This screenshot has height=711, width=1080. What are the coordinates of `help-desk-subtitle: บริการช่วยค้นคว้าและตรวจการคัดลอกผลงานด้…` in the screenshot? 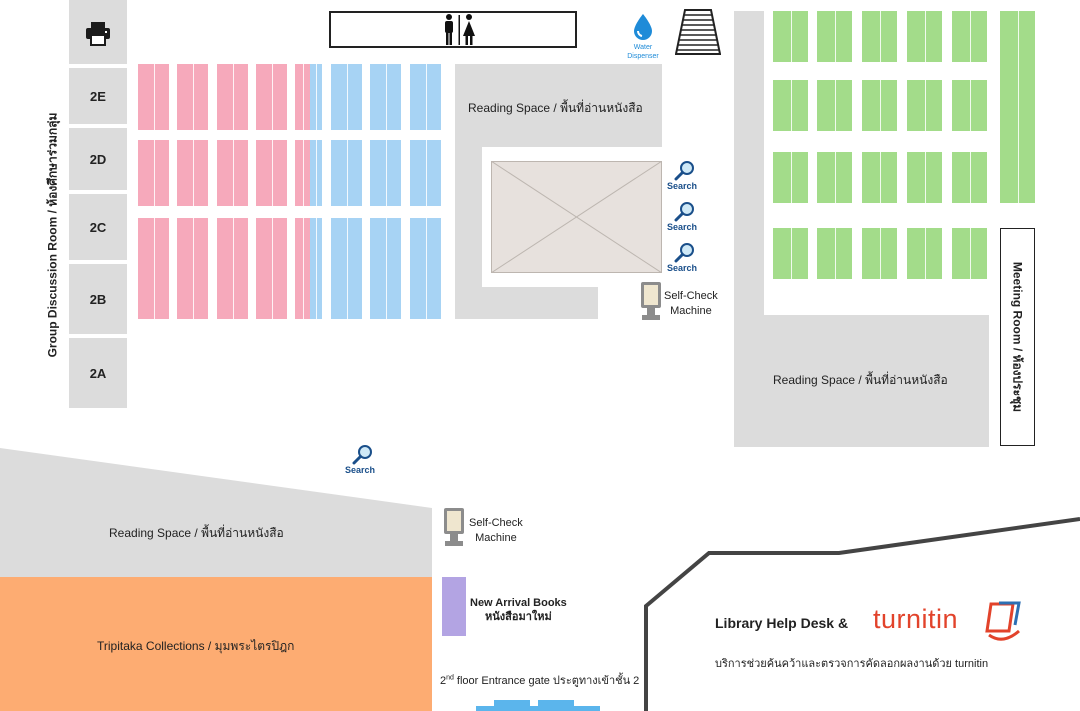 It's located at (852, 664).